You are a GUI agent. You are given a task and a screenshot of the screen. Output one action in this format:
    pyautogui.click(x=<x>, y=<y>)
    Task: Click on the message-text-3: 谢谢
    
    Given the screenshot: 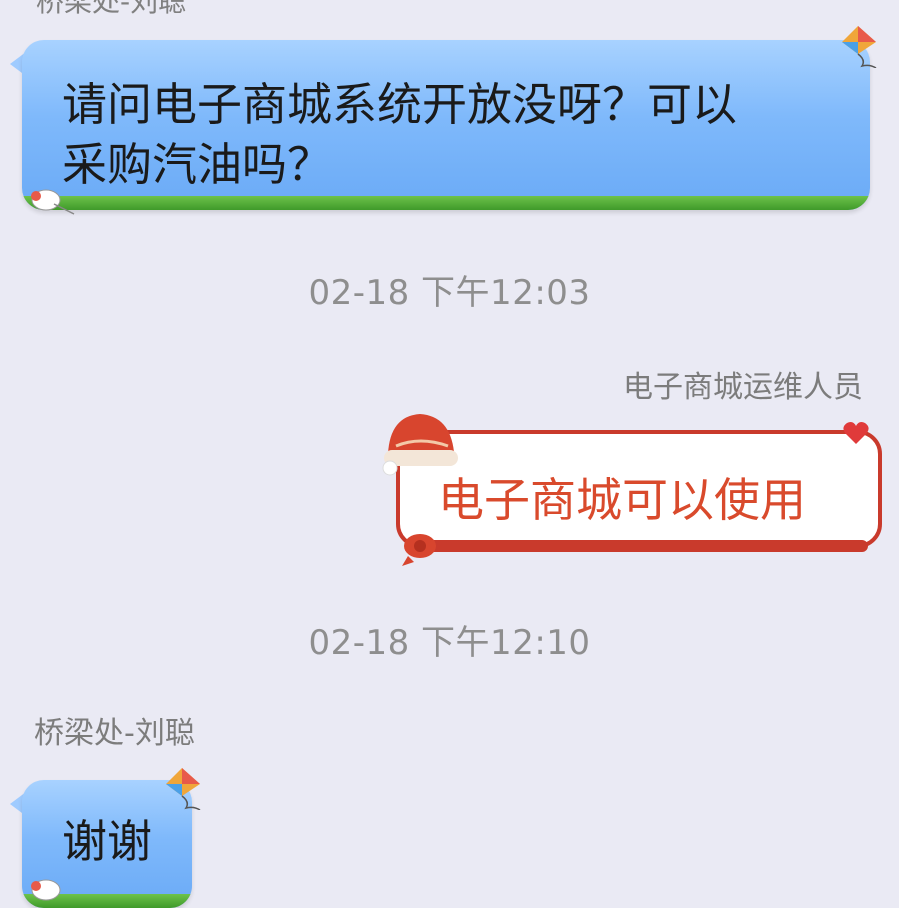 What is the action you would take?
    pyautogui.click(x=107, y=841)
    